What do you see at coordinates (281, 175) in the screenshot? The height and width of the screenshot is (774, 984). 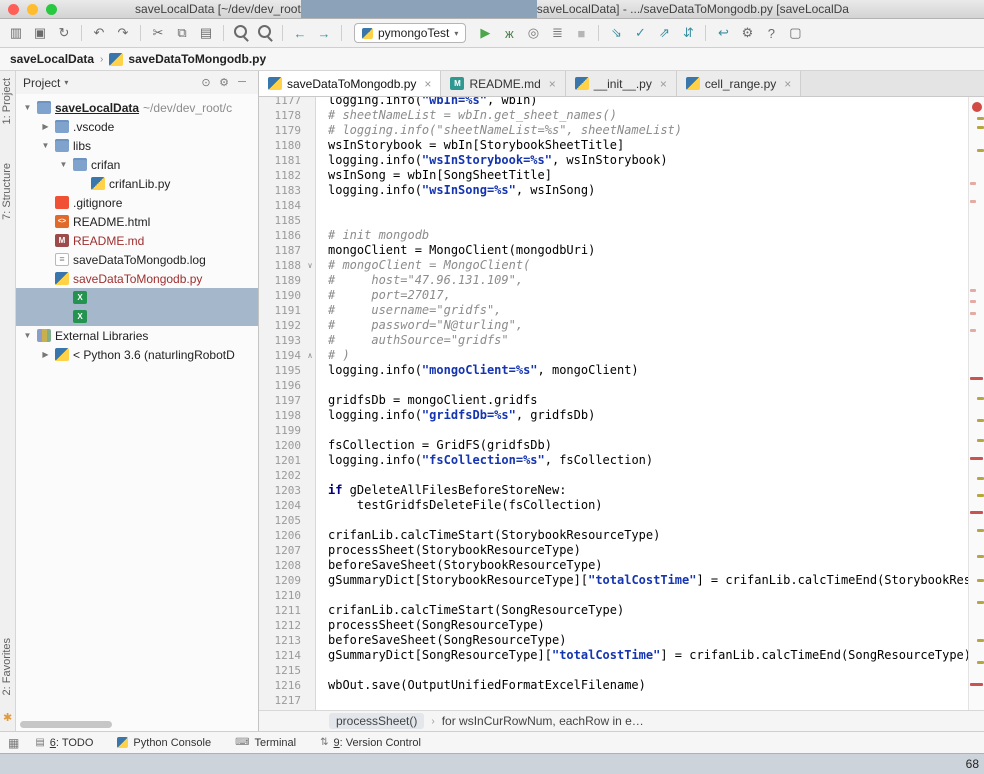 I see `line-number: 1182` at bounding box center [281, 175].